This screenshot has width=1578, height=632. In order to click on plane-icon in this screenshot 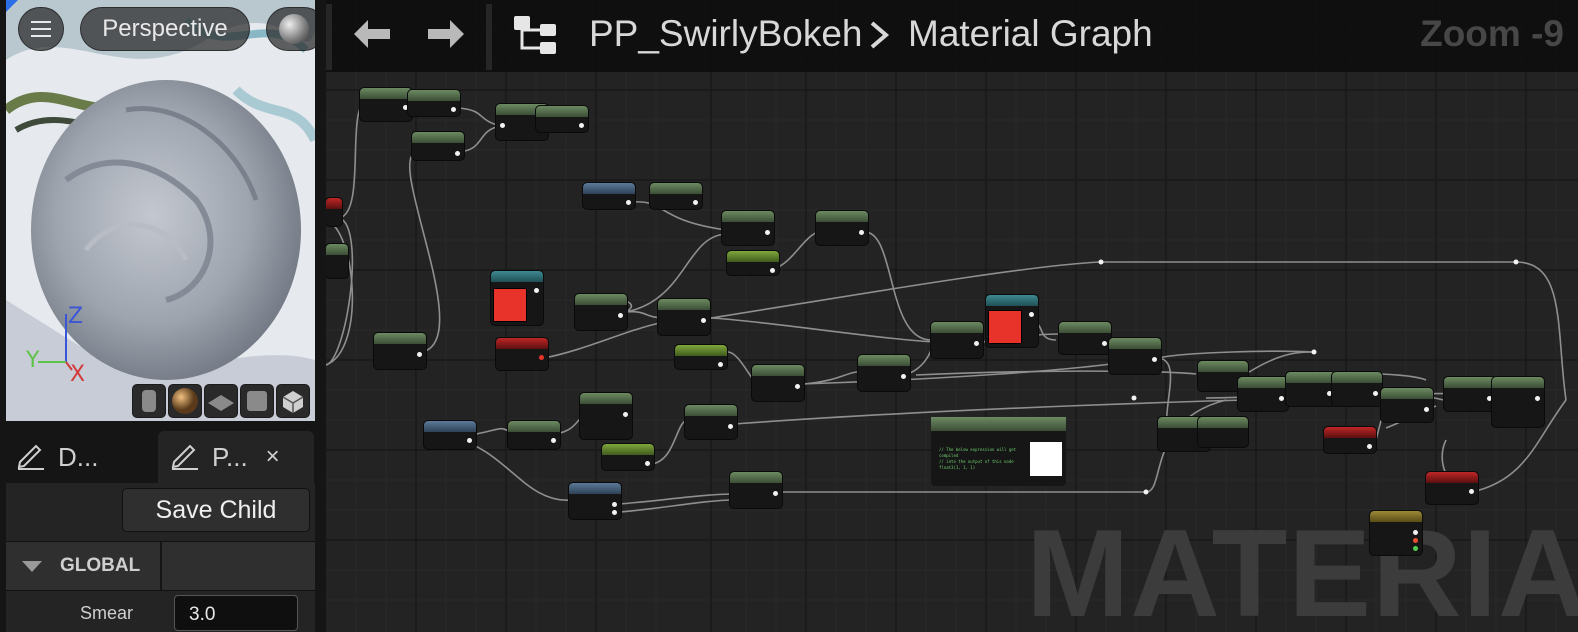, I will do `click(221, 401)`.